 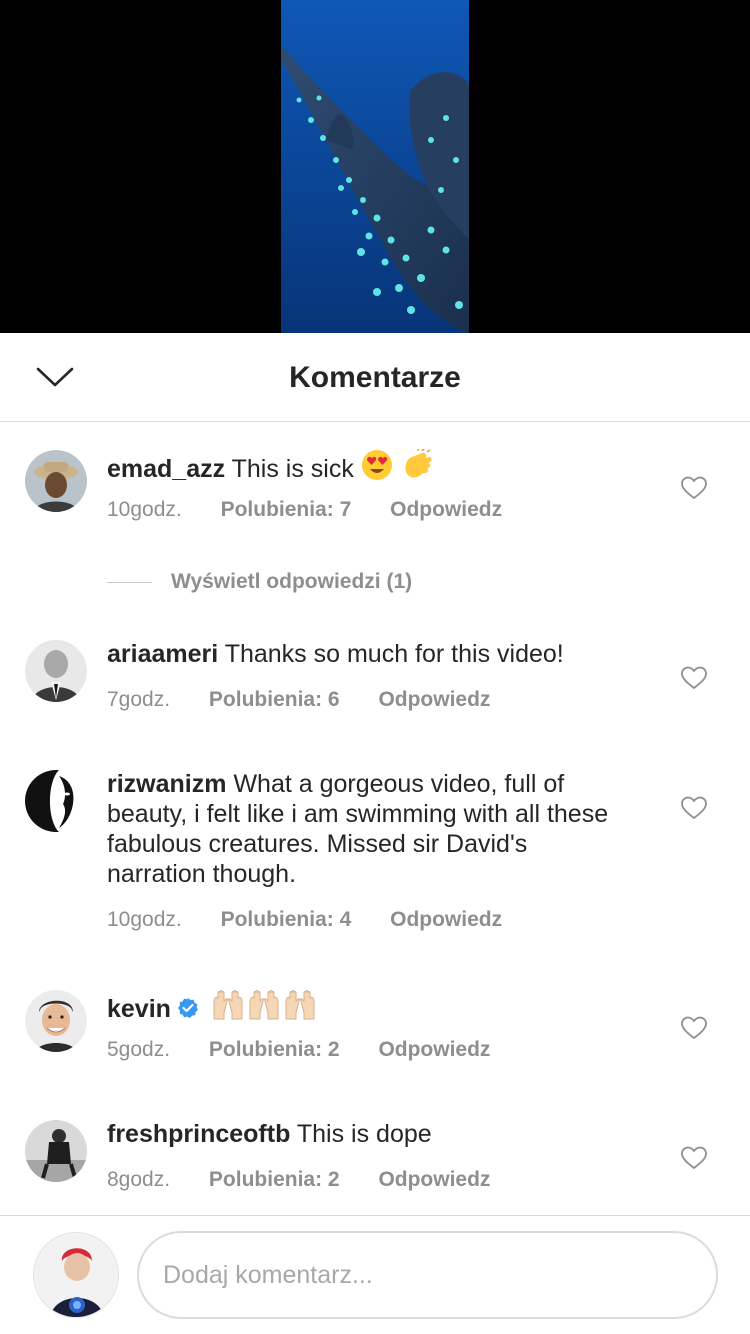 I want to click on comment-text: This is dope, so click(x=364, y=1134).